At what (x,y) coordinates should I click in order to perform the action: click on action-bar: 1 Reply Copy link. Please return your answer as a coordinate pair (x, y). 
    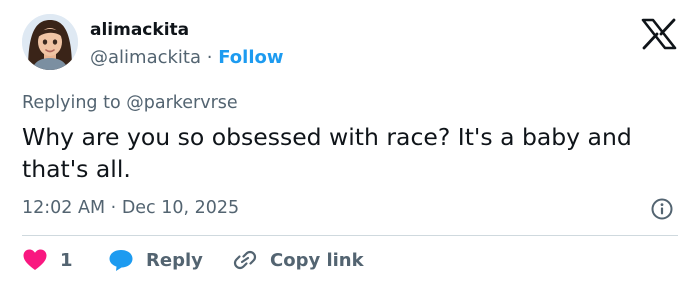
    Looking at the image, I should click on (352, 260).